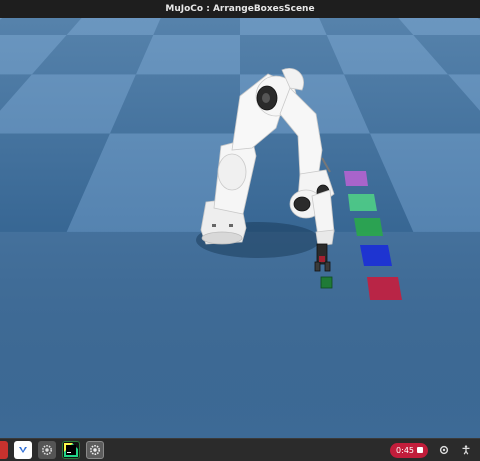  Describe the element at coordinates (362, 202) in the screenshot. I see `light-green-target` at that location.